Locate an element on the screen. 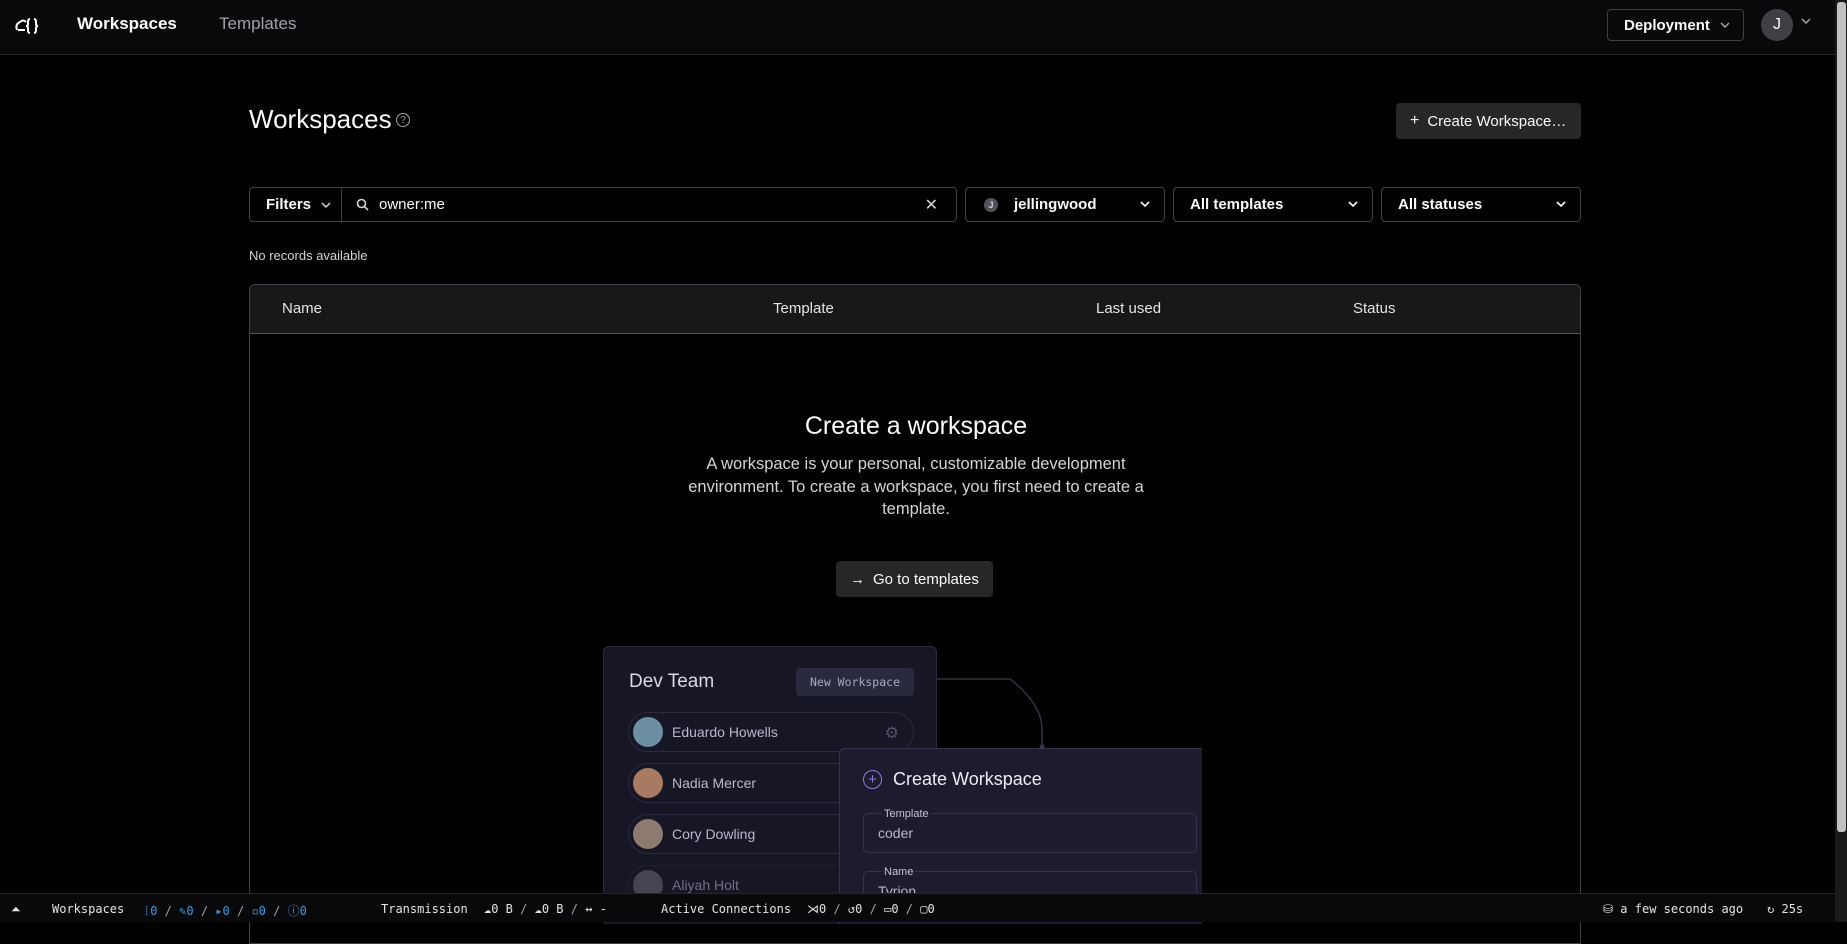 The height and width of the screenshot is (944, 1847). nav-templates: Templates is located at coordinates (257, 24).